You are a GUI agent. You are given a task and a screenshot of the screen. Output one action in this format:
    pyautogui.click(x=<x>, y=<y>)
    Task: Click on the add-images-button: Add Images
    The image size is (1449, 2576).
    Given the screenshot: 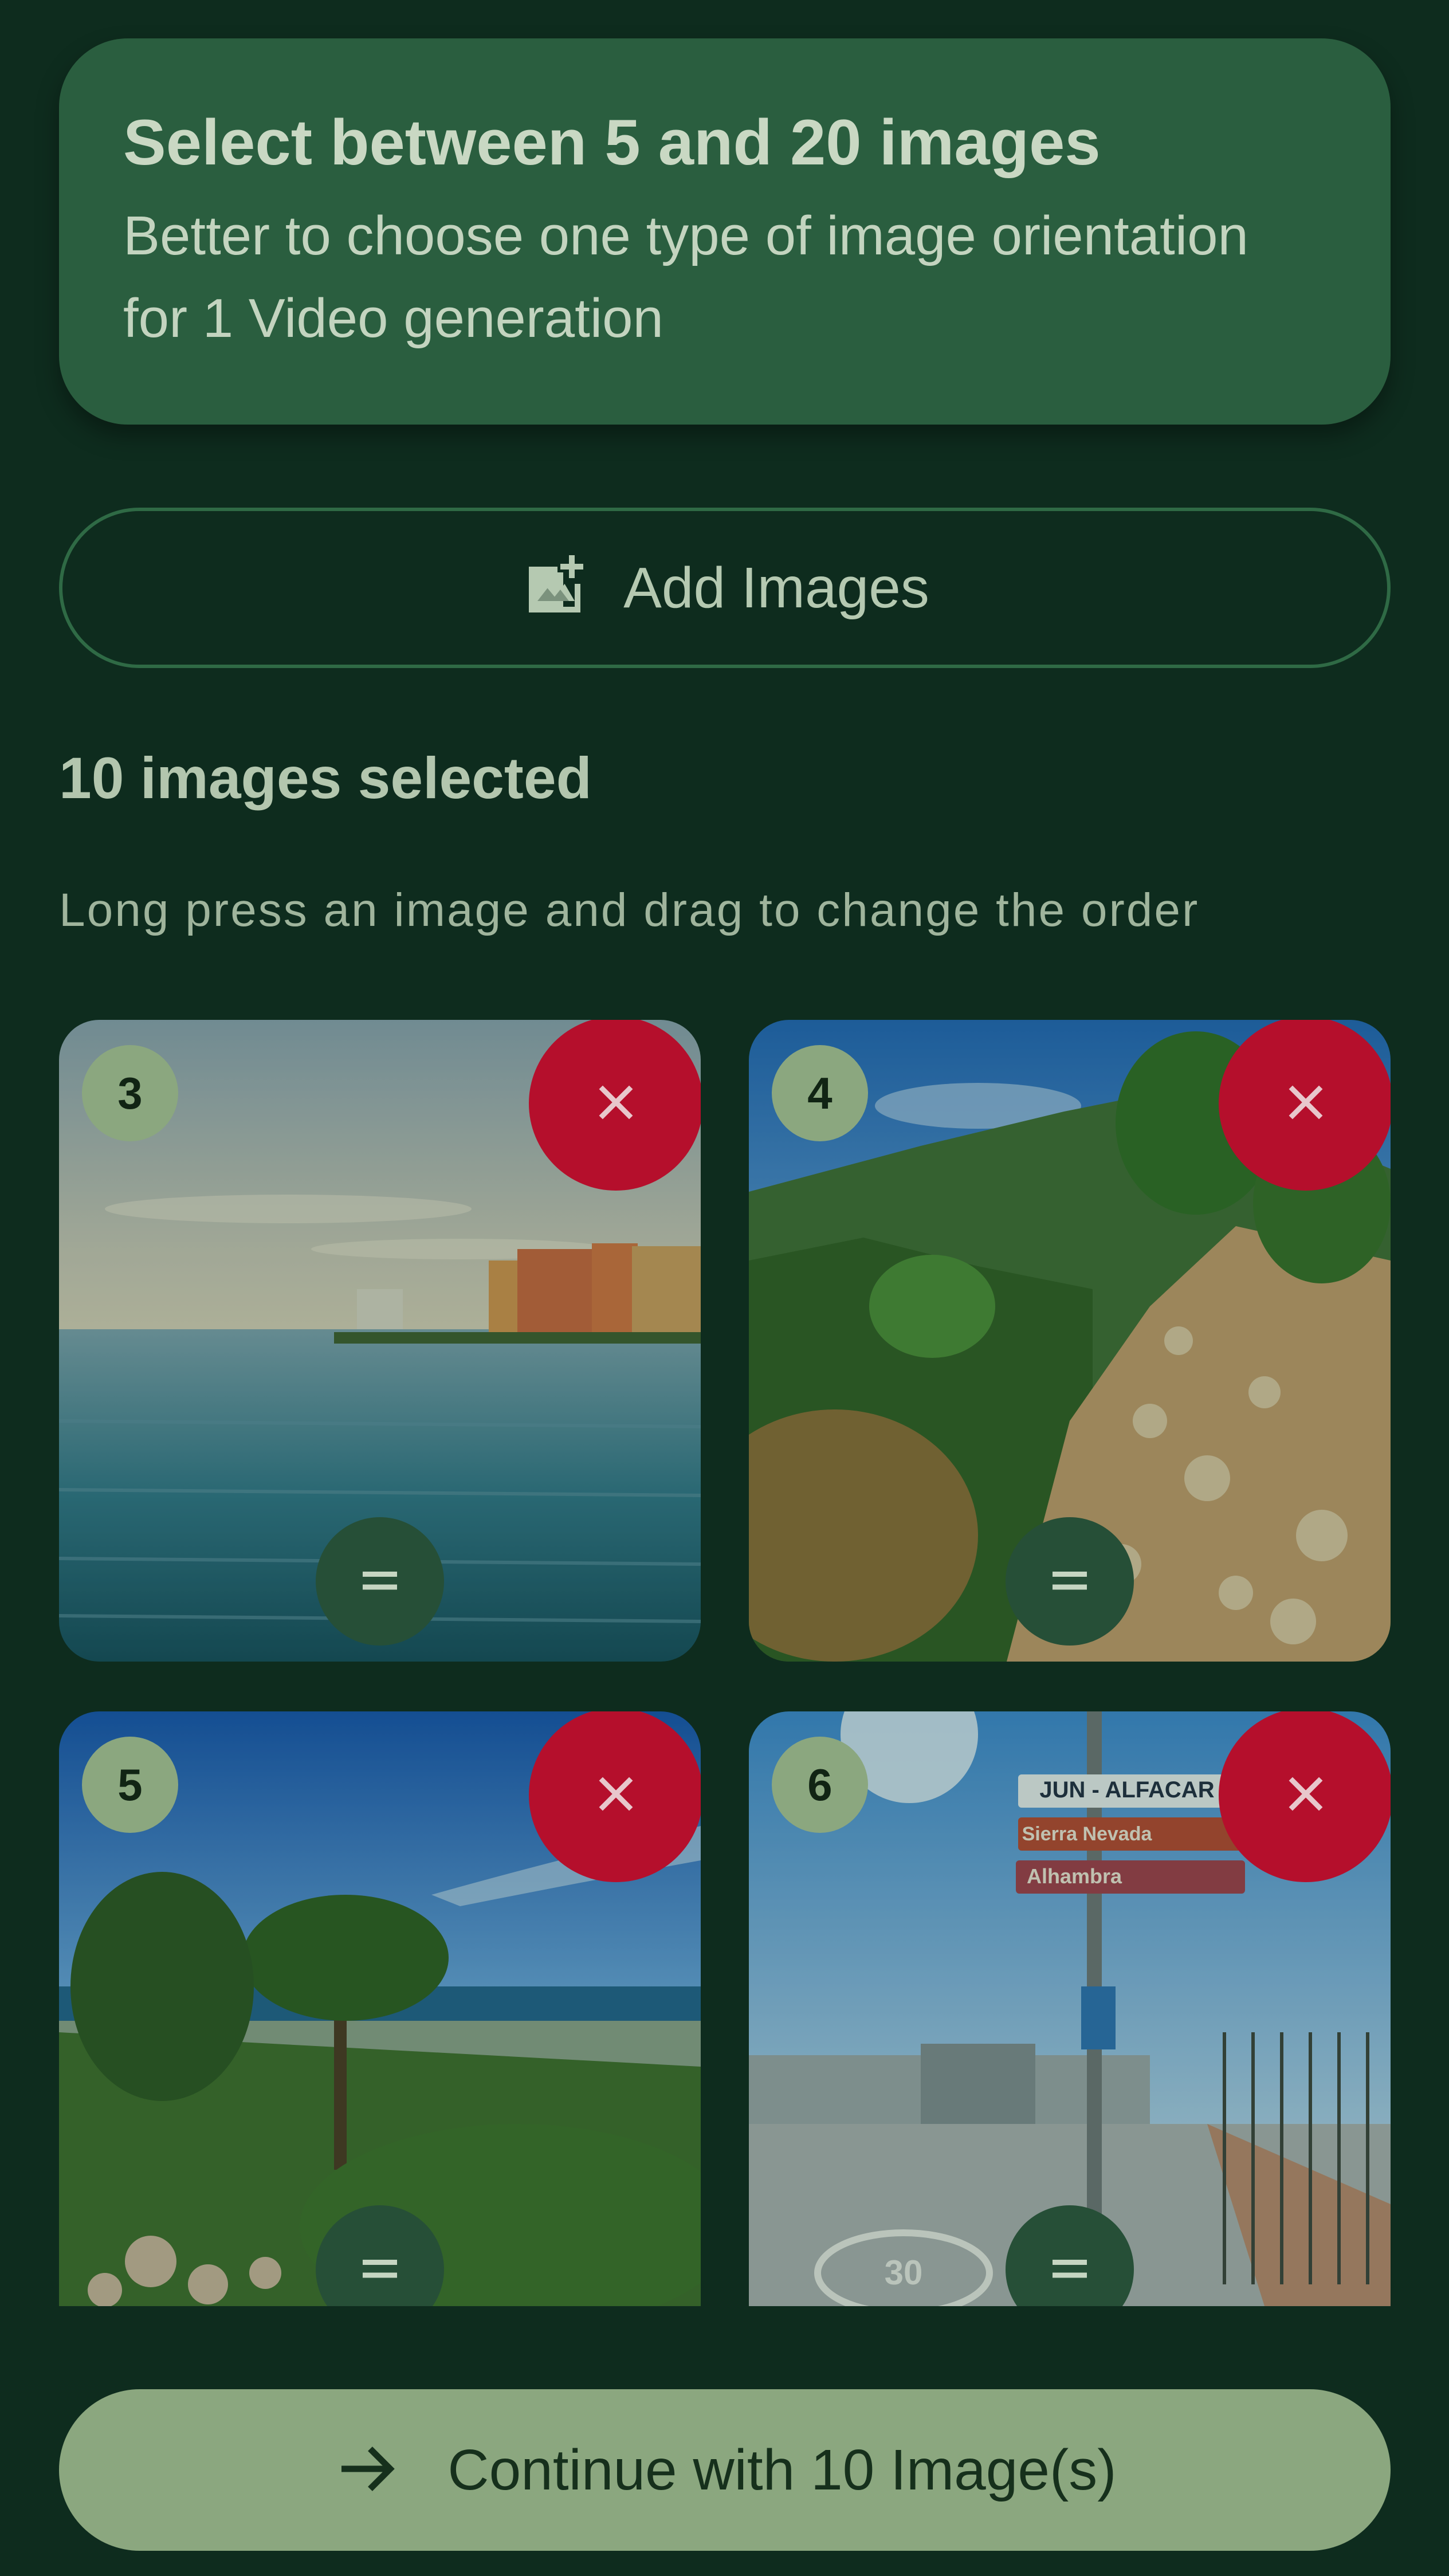 What is the action you would take?
    pyautogui.click(x=725, y=588)
    